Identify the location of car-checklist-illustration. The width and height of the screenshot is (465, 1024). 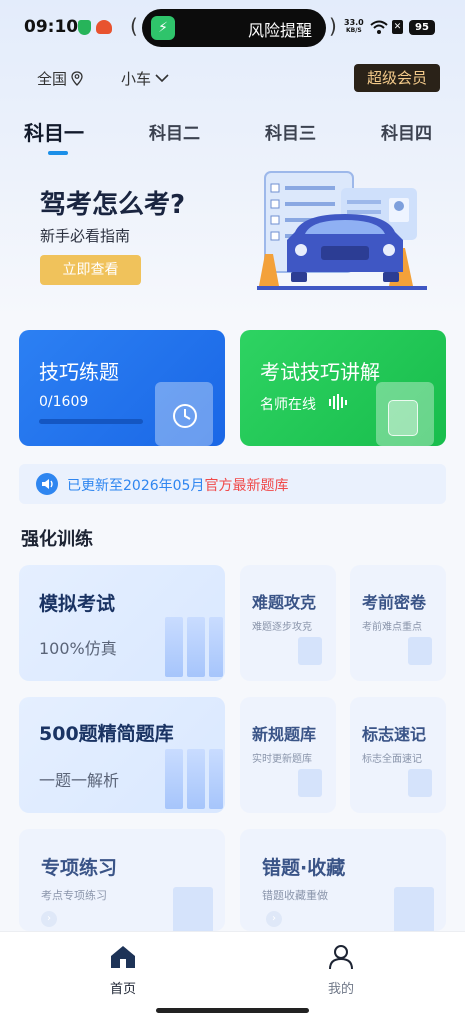
(342, 230).